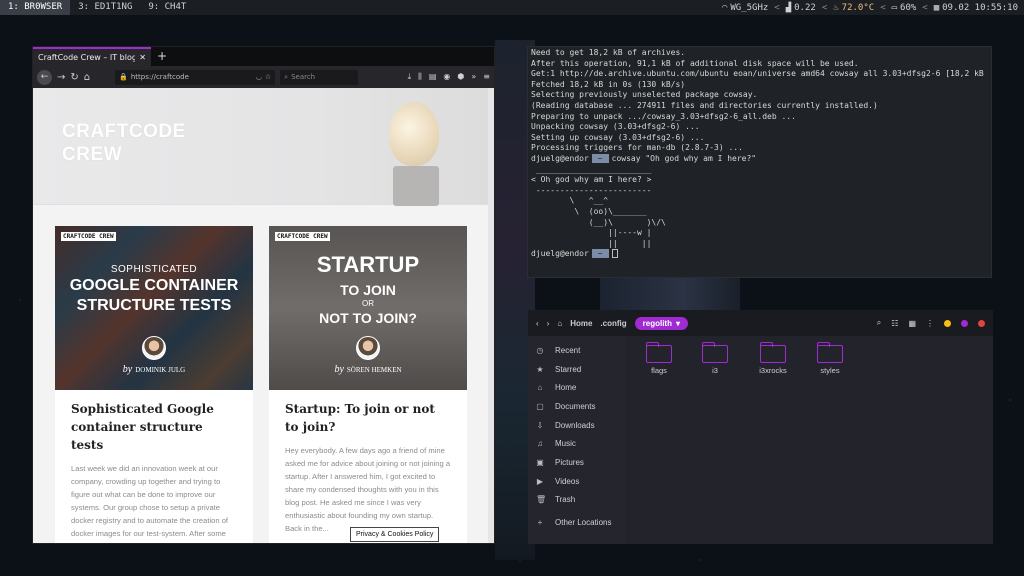 Image resolution: width=1024 pixels, height=576 pixels. What do you see at coordinates (759, 254) in the screenshot?
I see `terminal-prompt-line: djuelg@endor ~` at bounding box center [759, 254].